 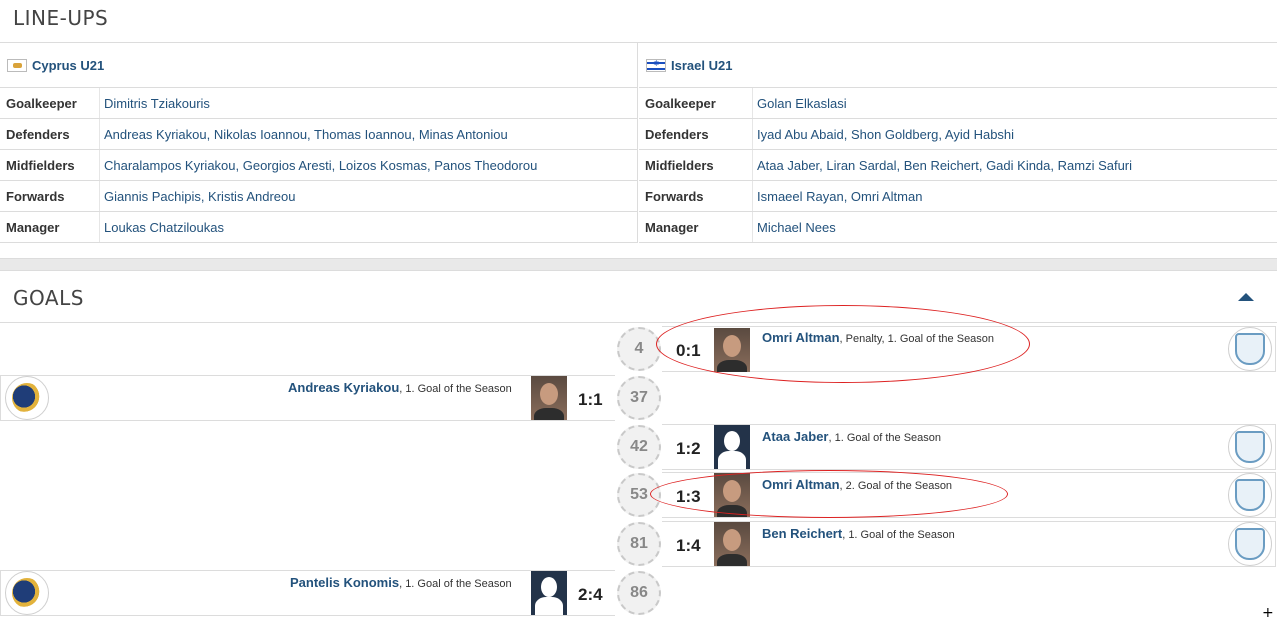 I want to click on section-divider, so click(x=638, y=264).